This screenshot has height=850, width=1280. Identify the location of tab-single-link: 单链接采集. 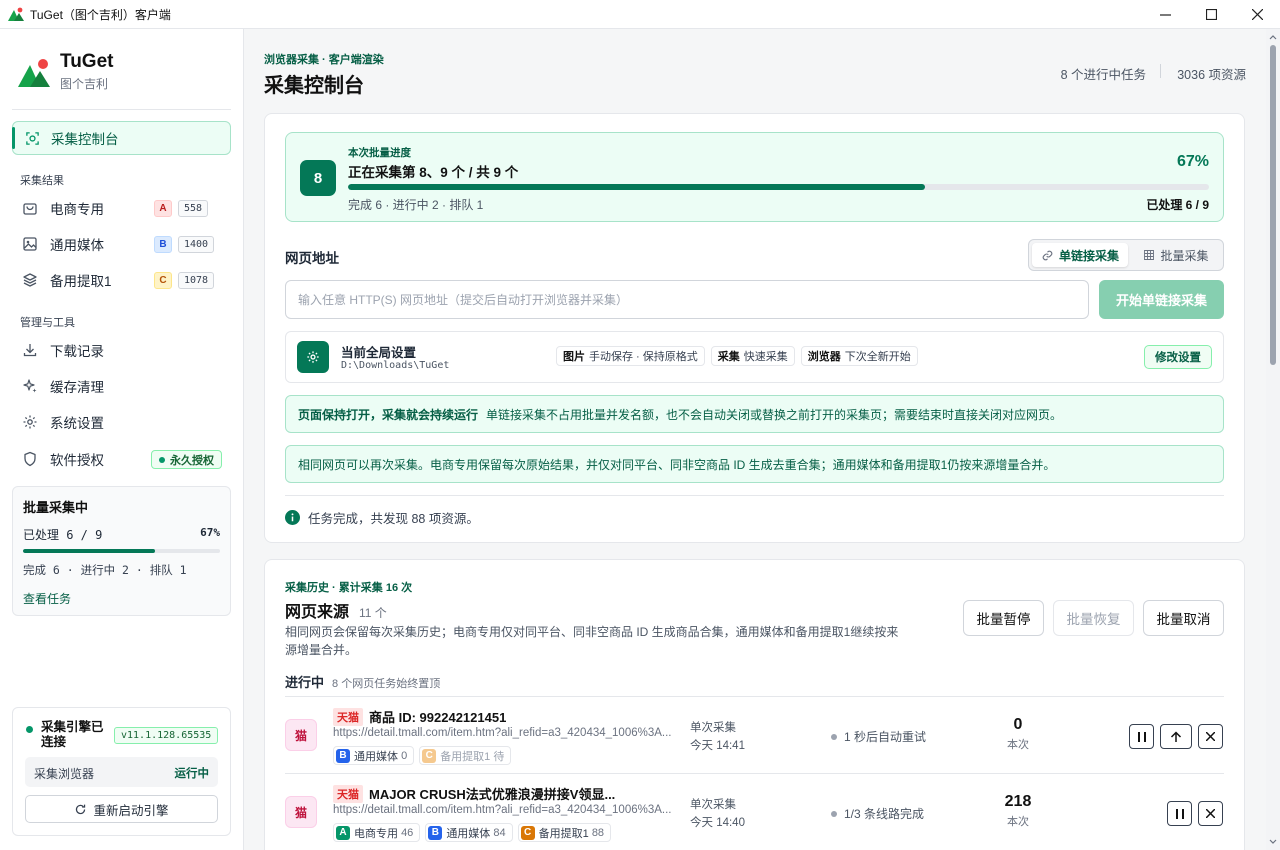
(1080, 255).